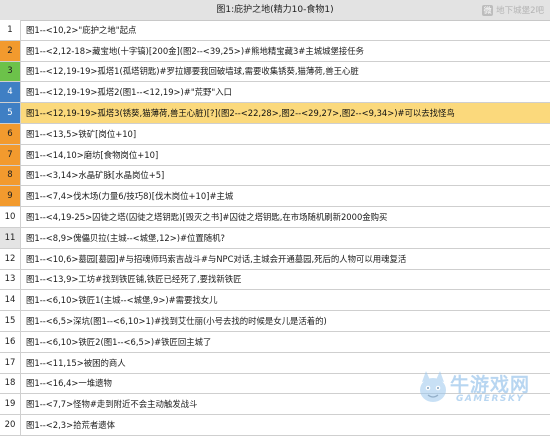 The image size is (550, 436). What do you see at coordinates (81, 133) in the screenshot?
I see `row-description: 图1--<13,5>铁矿[岗位+10]` at bounding box center [81, 133].